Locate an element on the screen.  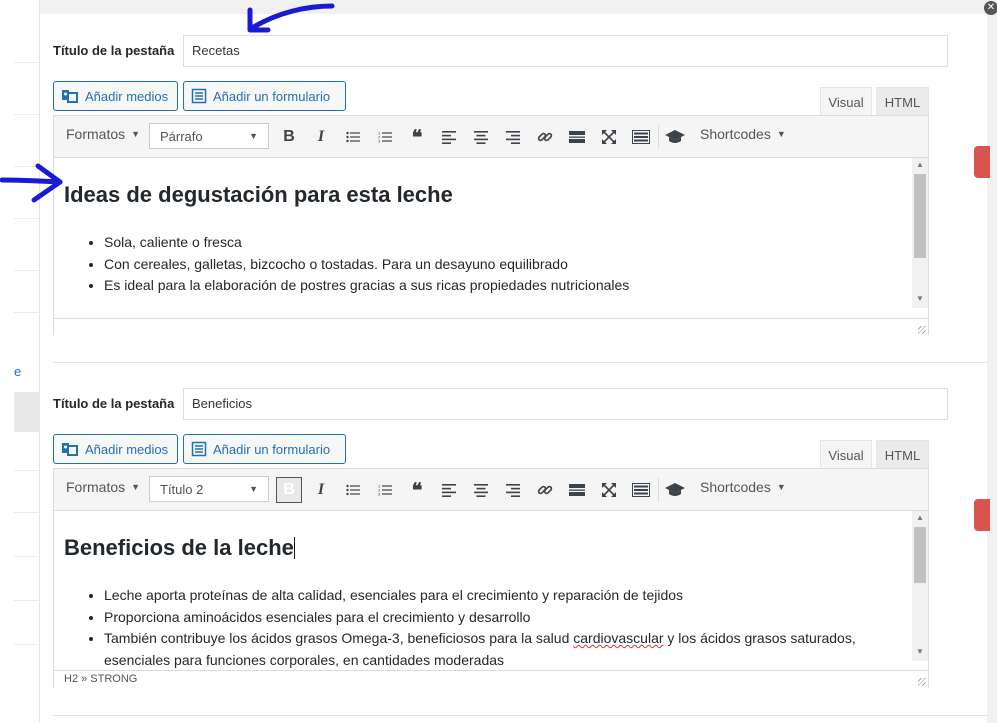
section-divider is located at coordinates (520, 362).